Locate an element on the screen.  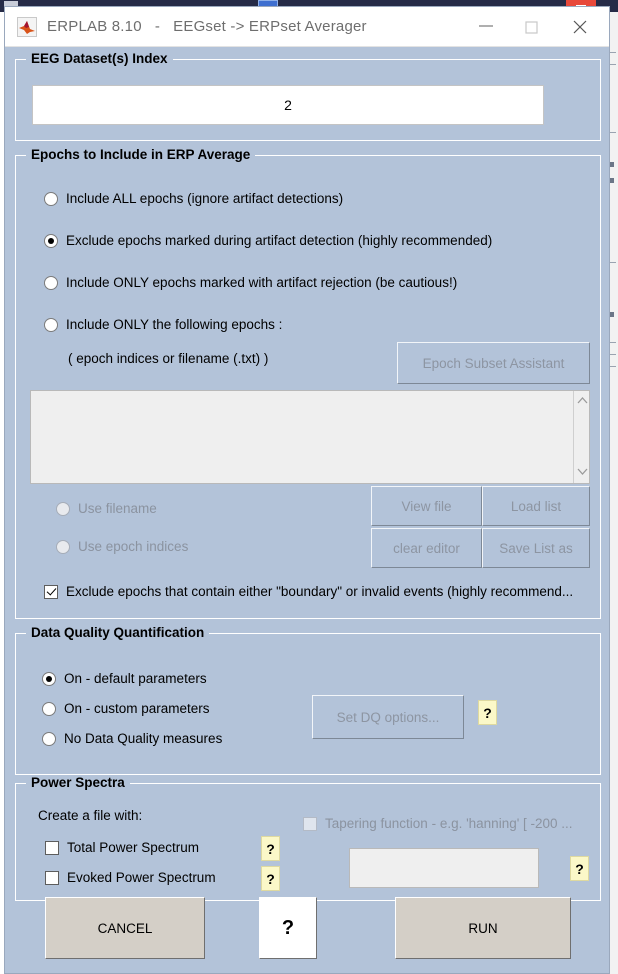
epochs-source-label: Use epoch indices is located at coordinates (133, 546).